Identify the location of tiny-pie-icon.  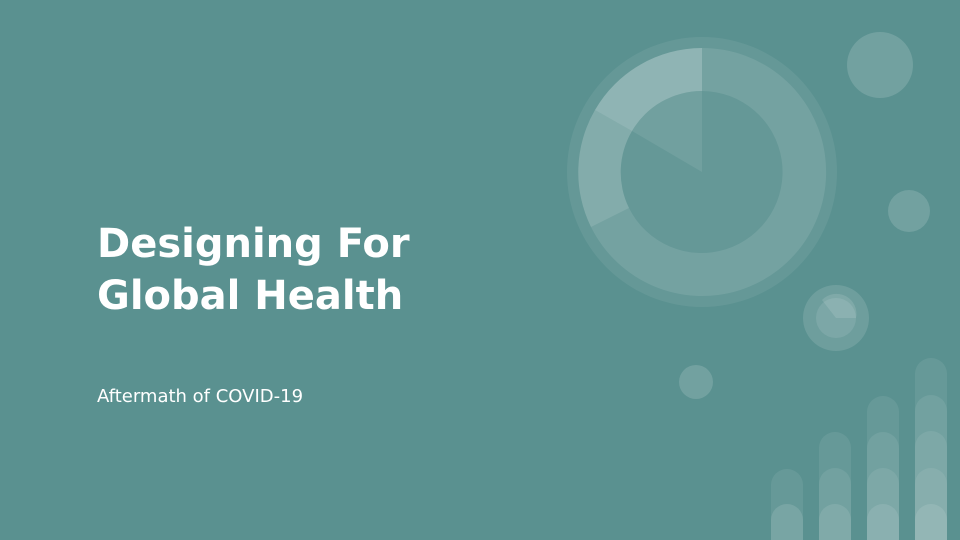
(909, 211).